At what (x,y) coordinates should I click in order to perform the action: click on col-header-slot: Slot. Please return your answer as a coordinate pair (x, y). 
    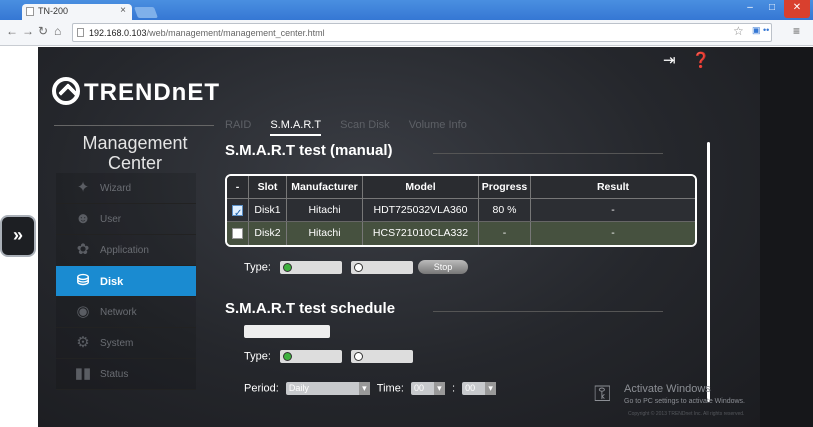
    Looking at the image, I should click on (268, 187).